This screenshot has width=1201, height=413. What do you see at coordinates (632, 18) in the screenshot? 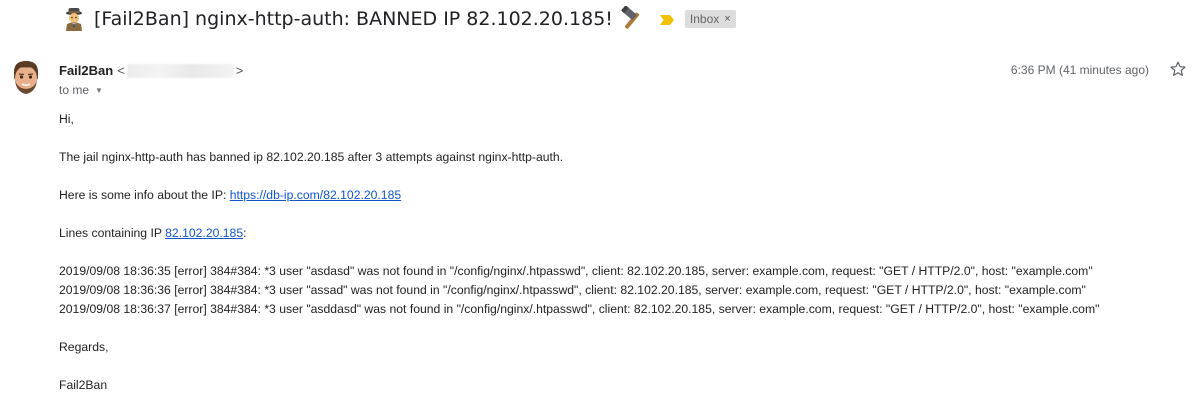
I see `hammer-emoji-icon` at bounding box center [632, 18].